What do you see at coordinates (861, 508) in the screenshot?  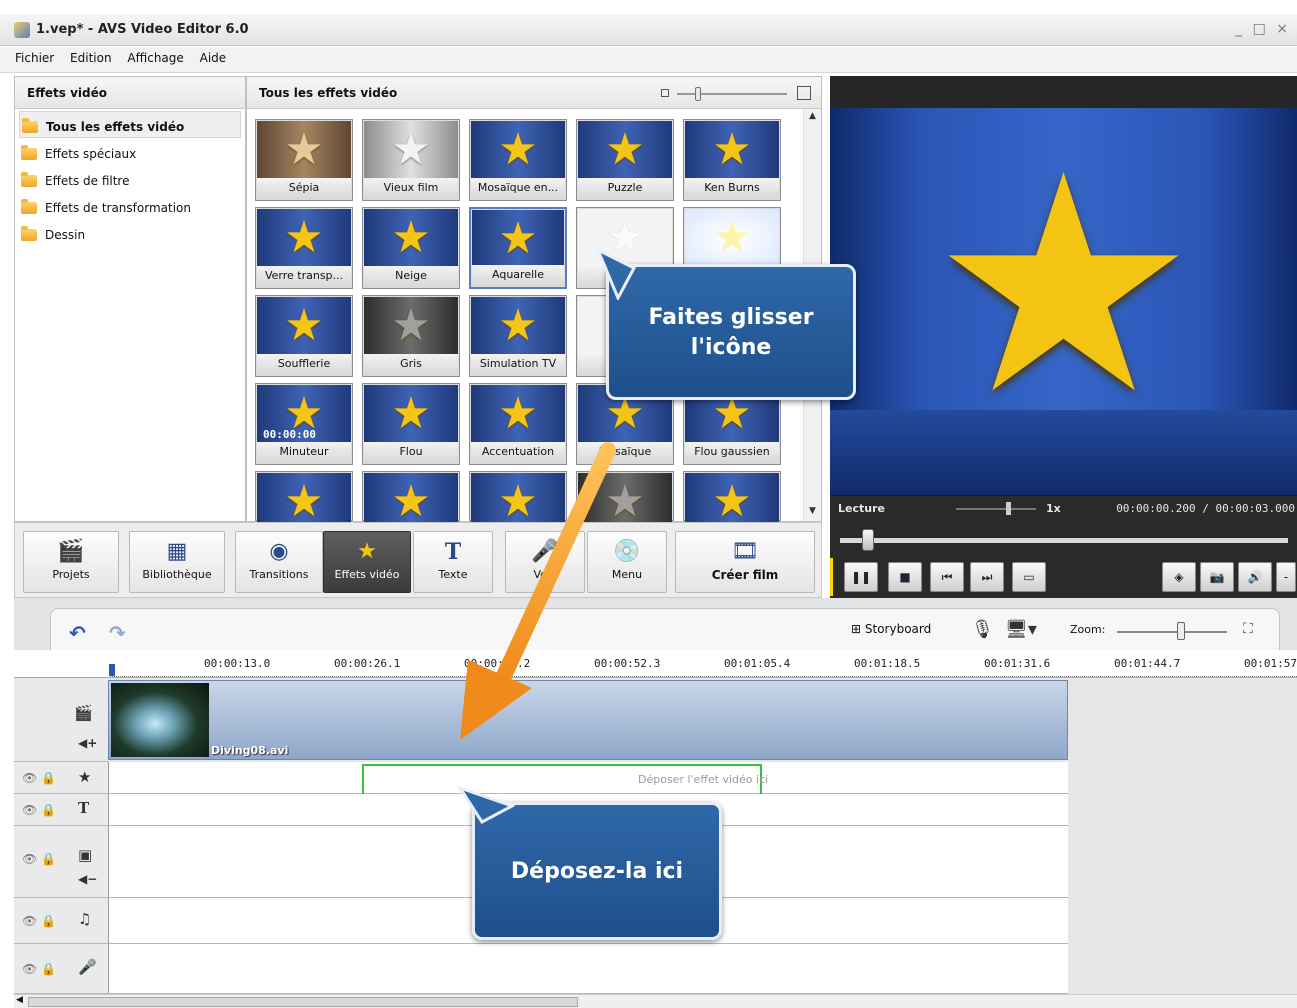 I see `playback-state: Lecture` at bounding box center [861, 508].